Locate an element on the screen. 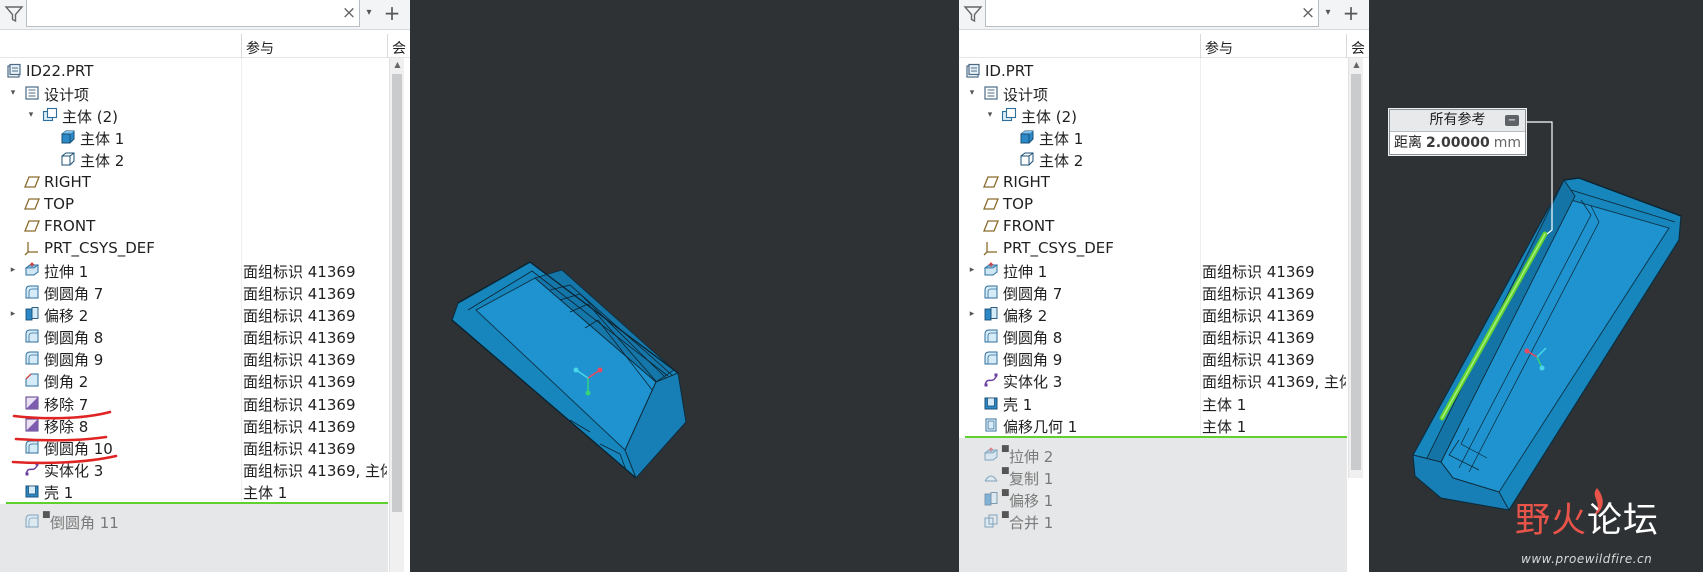 The image size is (1703, 572). tree-row: 偏移几何 1 主体 1 is located at coordinates (1153, 425).